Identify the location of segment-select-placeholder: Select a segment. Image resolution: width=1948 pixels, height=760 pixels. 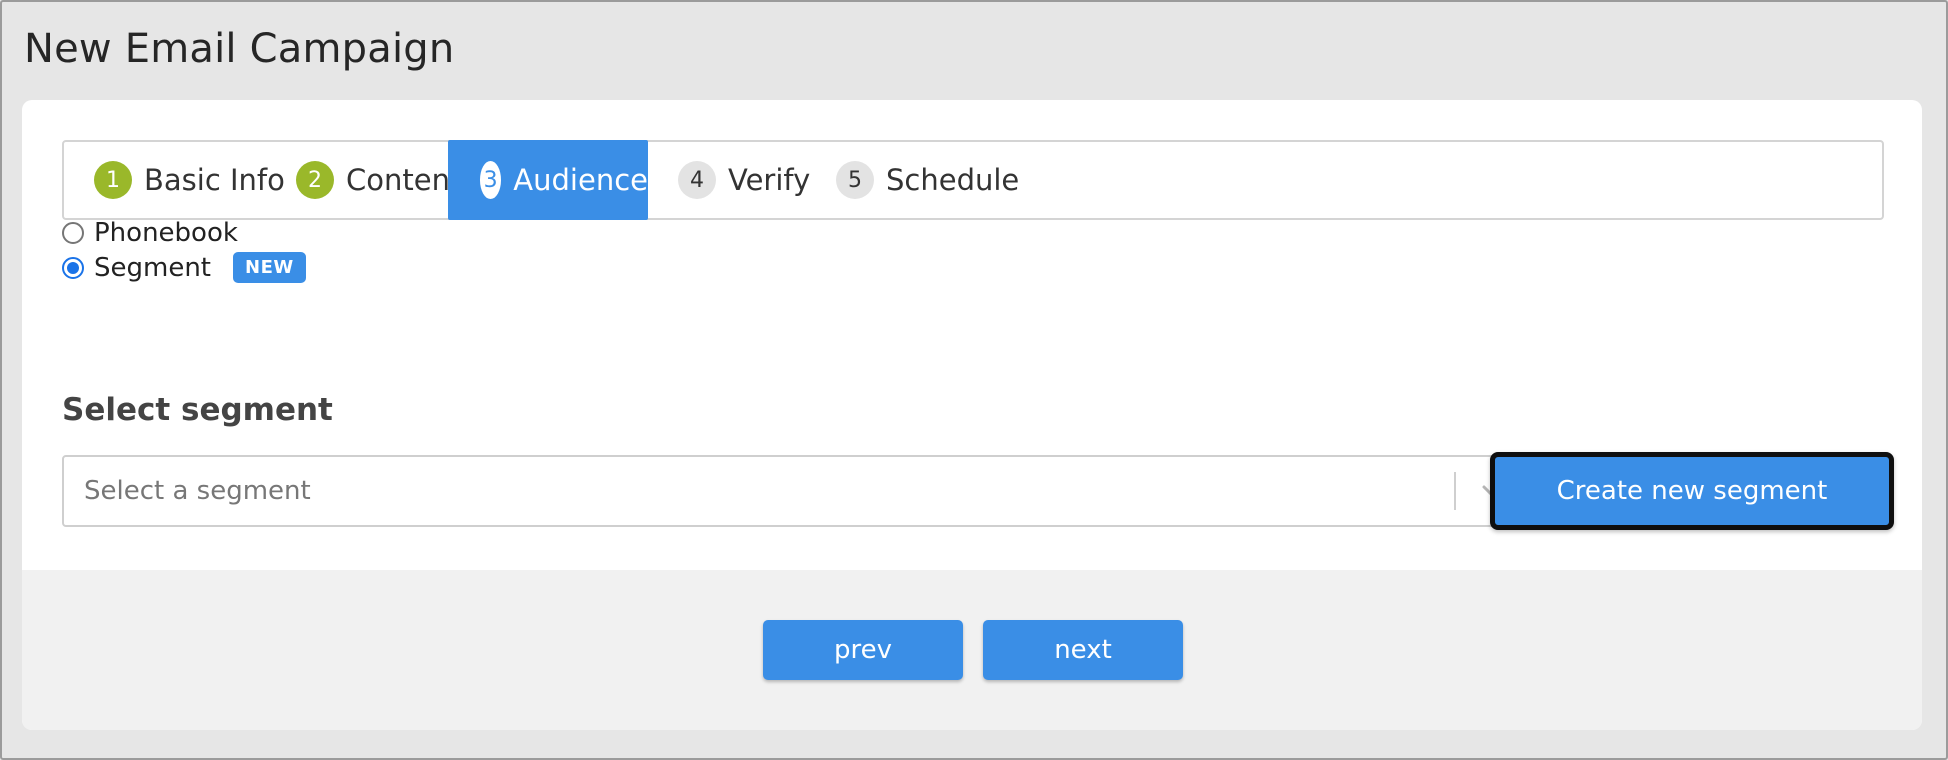
(197, 491).